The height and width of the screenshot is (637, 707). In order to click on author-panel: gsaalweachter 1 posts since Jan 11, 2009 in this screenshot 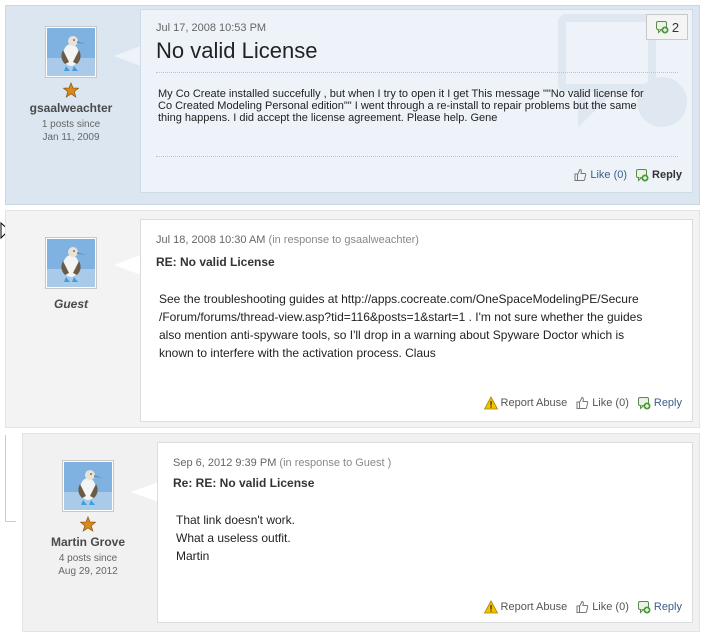, I will do `click(71, 85)`.